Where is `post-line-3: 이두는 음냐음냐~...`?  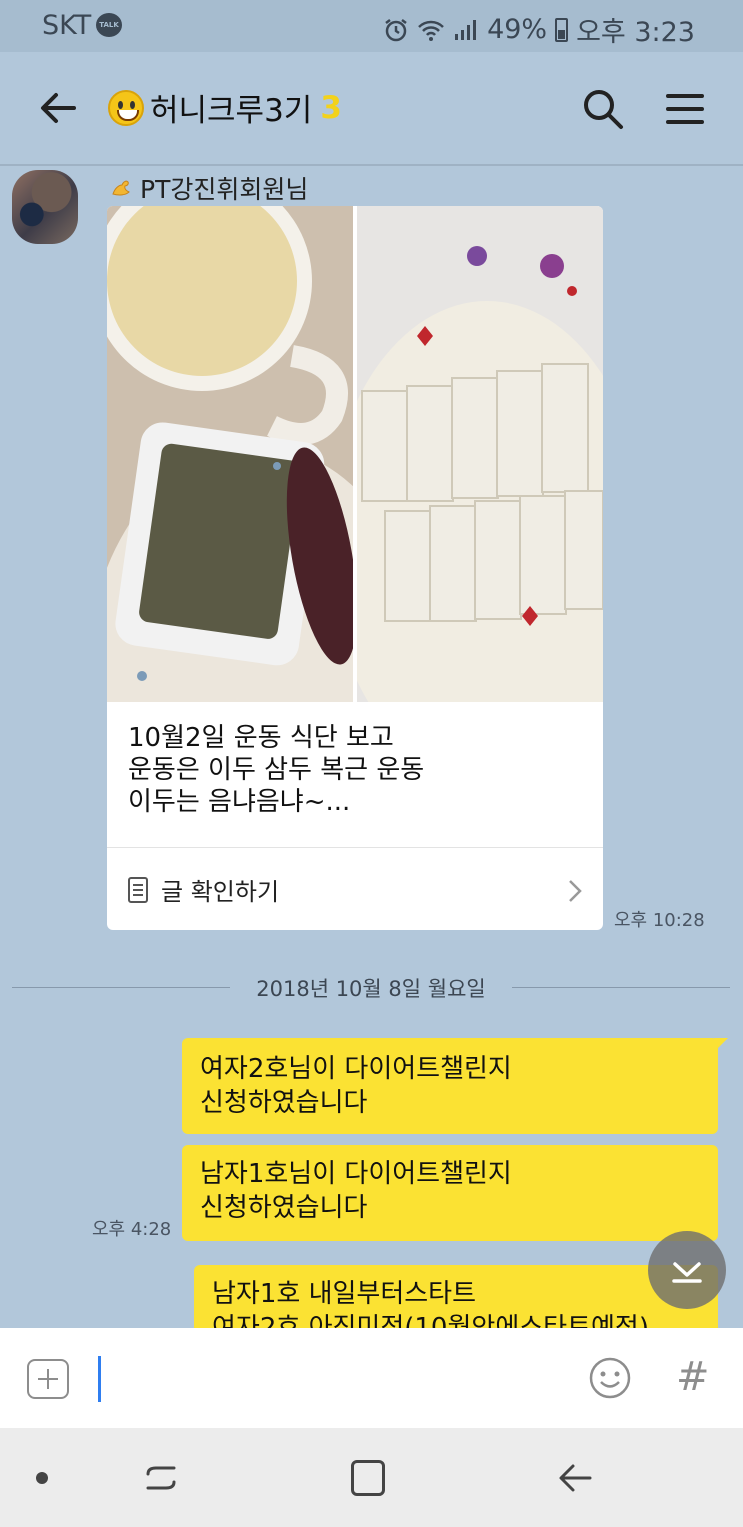 post-line-3: 이두는 음냐음냐~... is located at coordinates (239, 802).